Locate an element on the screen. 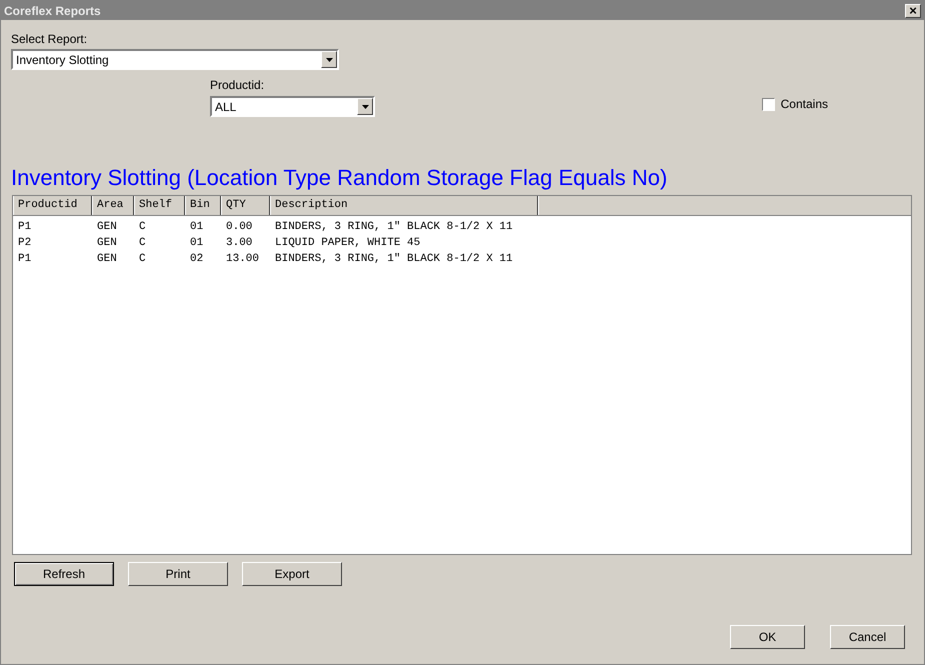  column-header: Area is located at coordinates (113, 205).